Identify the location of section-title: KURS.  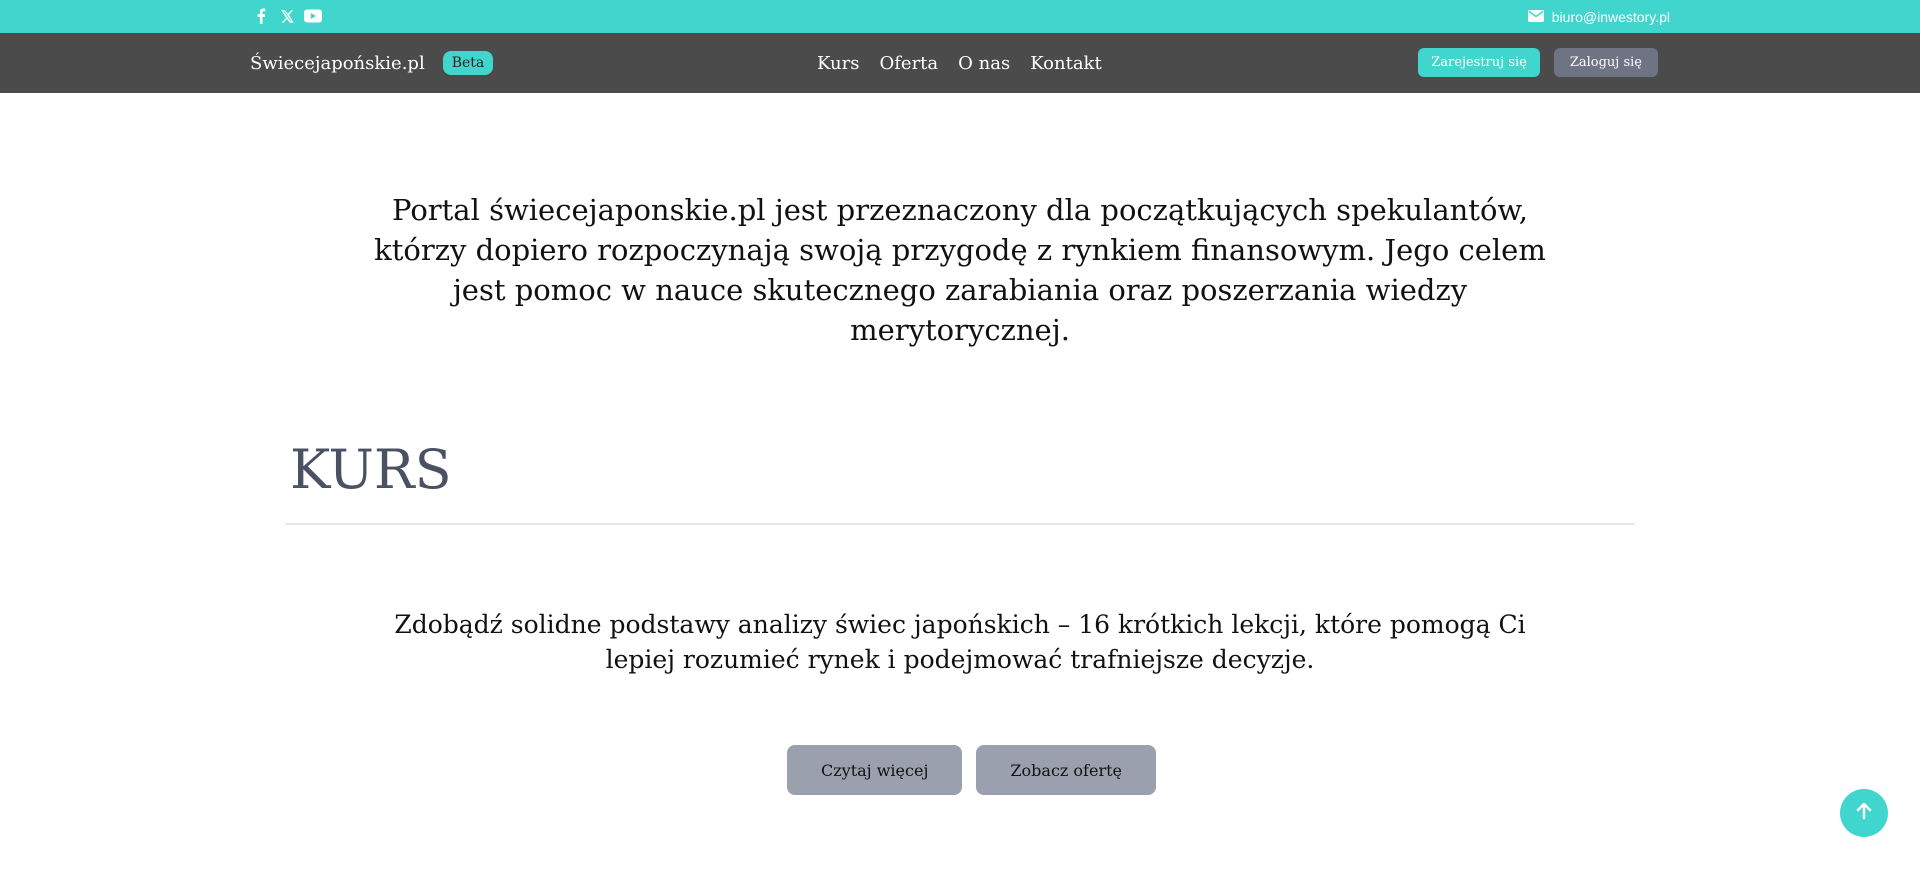
(371, 469).